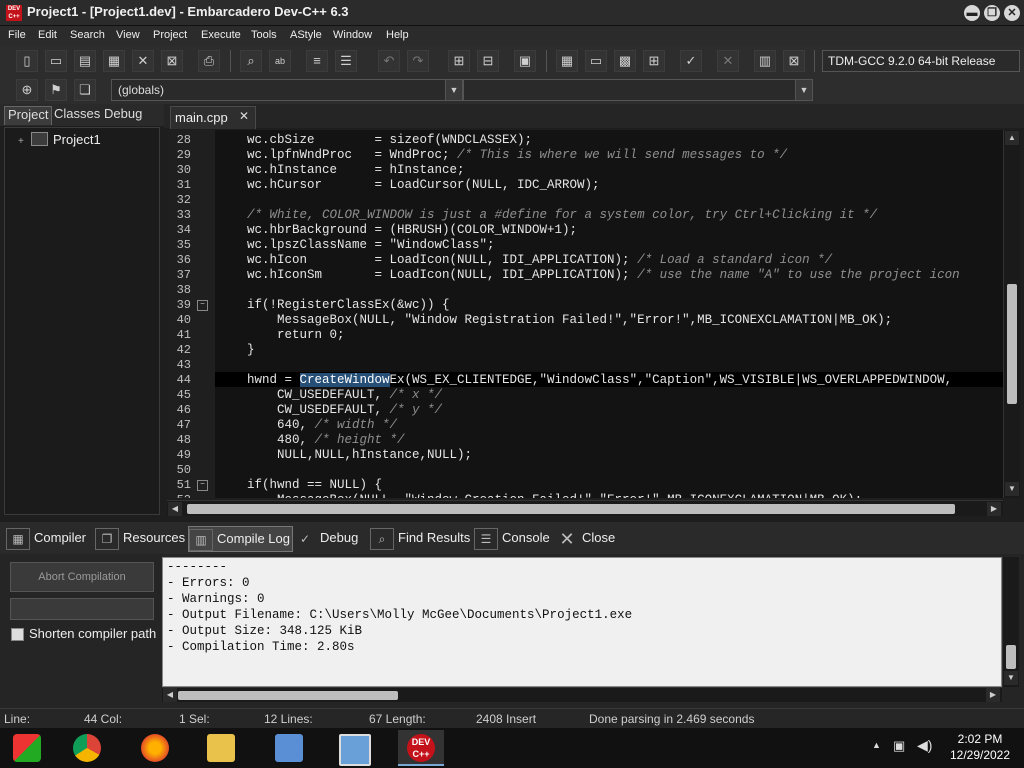 The width and height of the screenshot is (1024, 768). I want to click on taskbar-firefox, so click(155, 748).